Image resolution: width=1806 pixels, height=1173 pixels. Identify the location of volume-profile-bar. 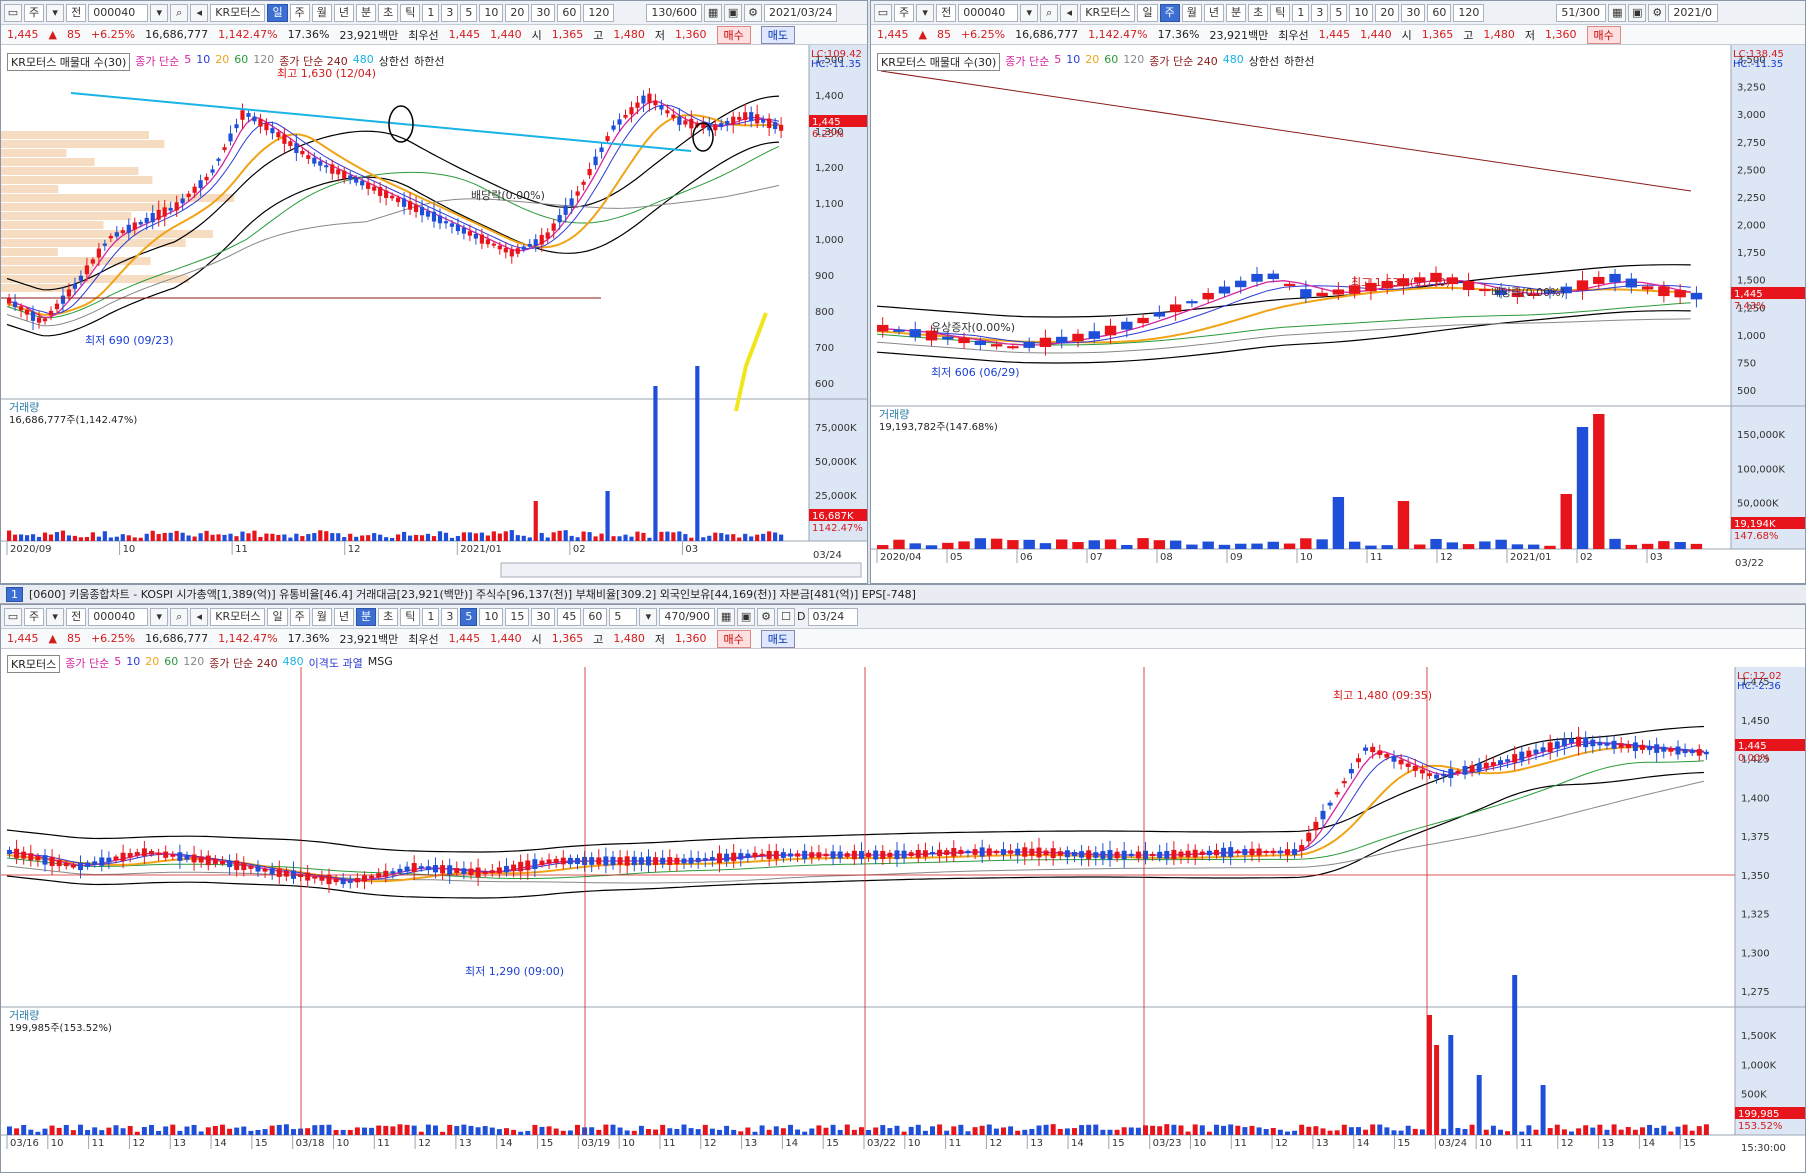
(86, 207).